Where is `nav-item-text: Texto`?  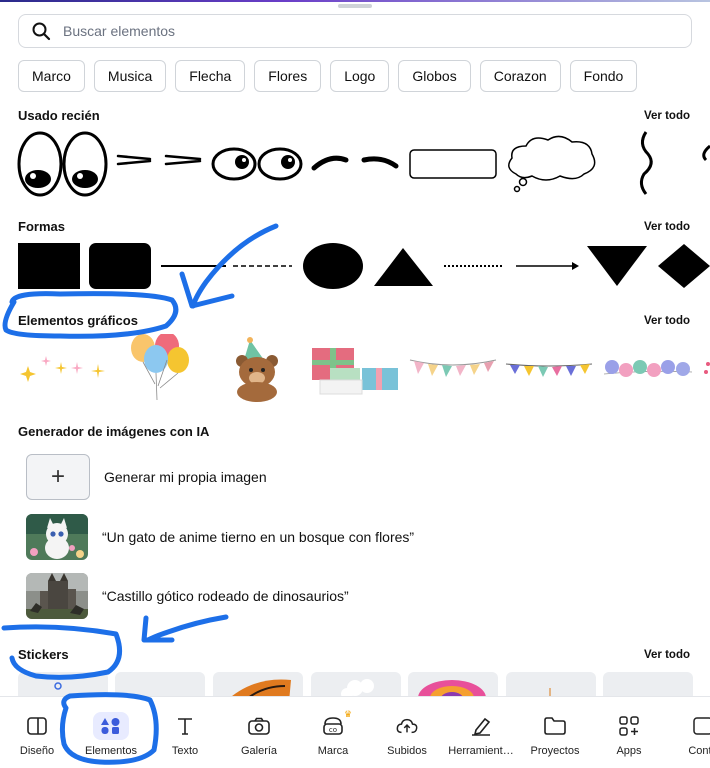 nav-item-text: Texto is located at coordinates (185, 732).